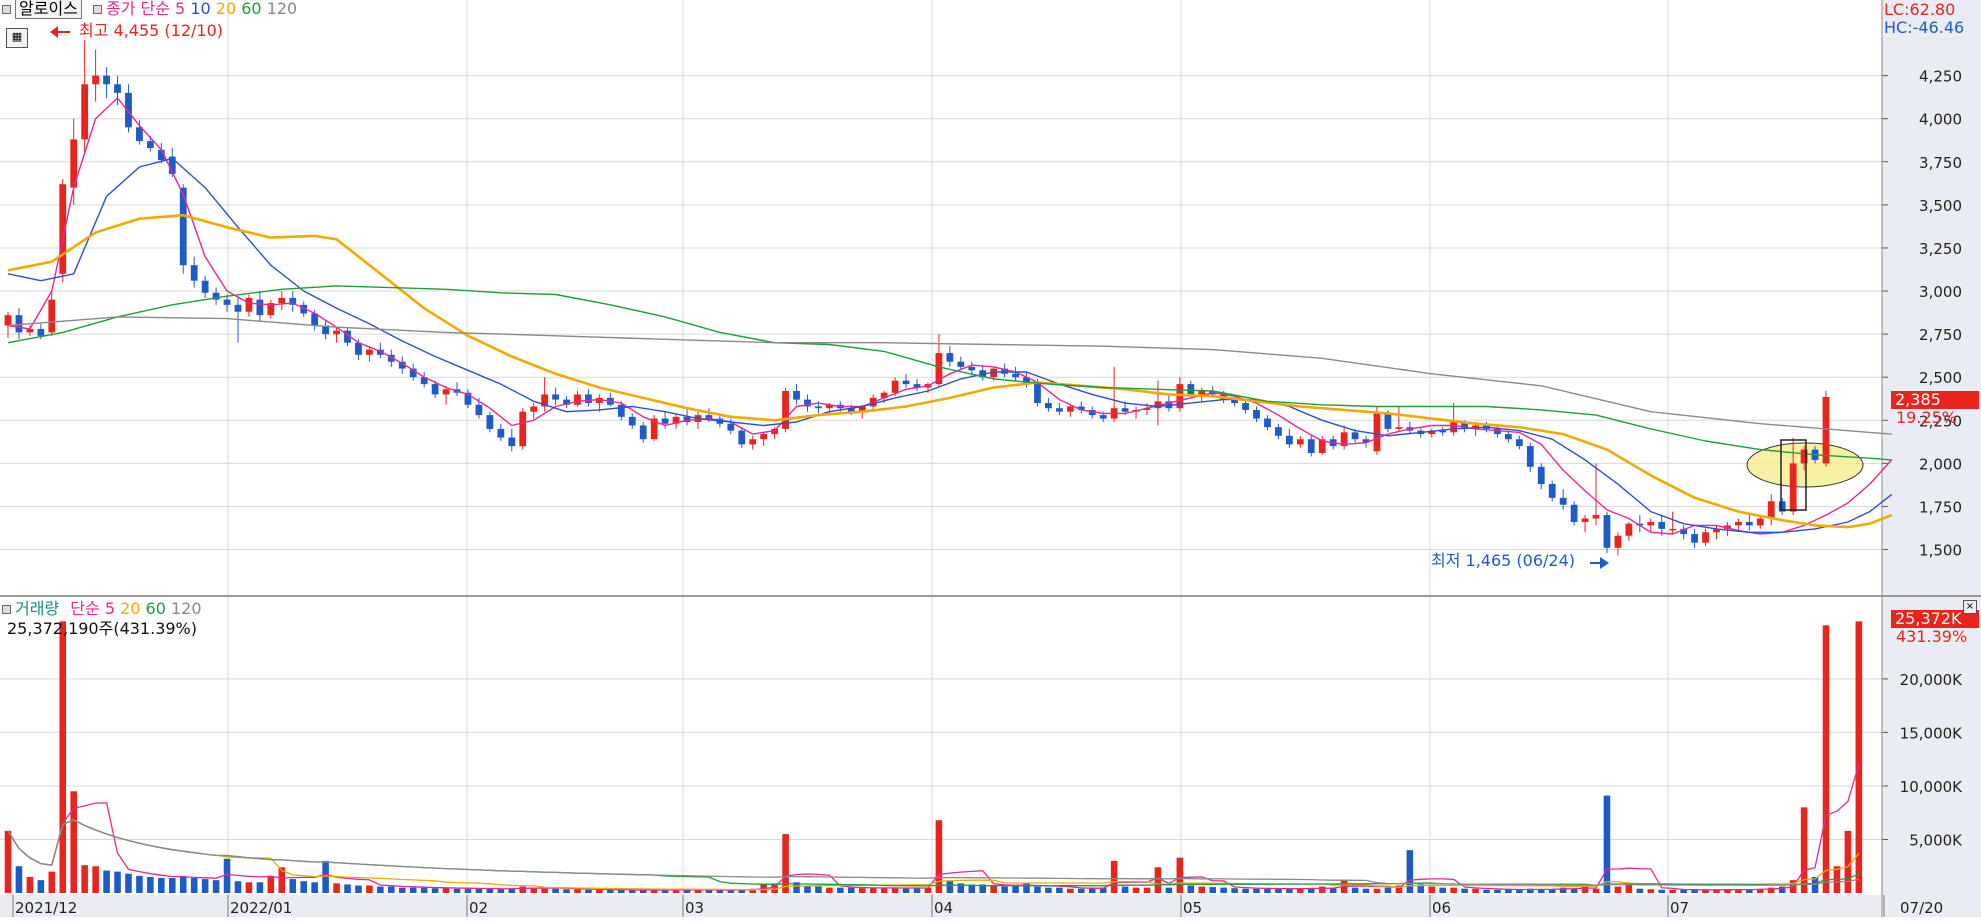 This screenshot has width=1981, height=921. I want to click on ma-period-10: 10, so click(200, 9).